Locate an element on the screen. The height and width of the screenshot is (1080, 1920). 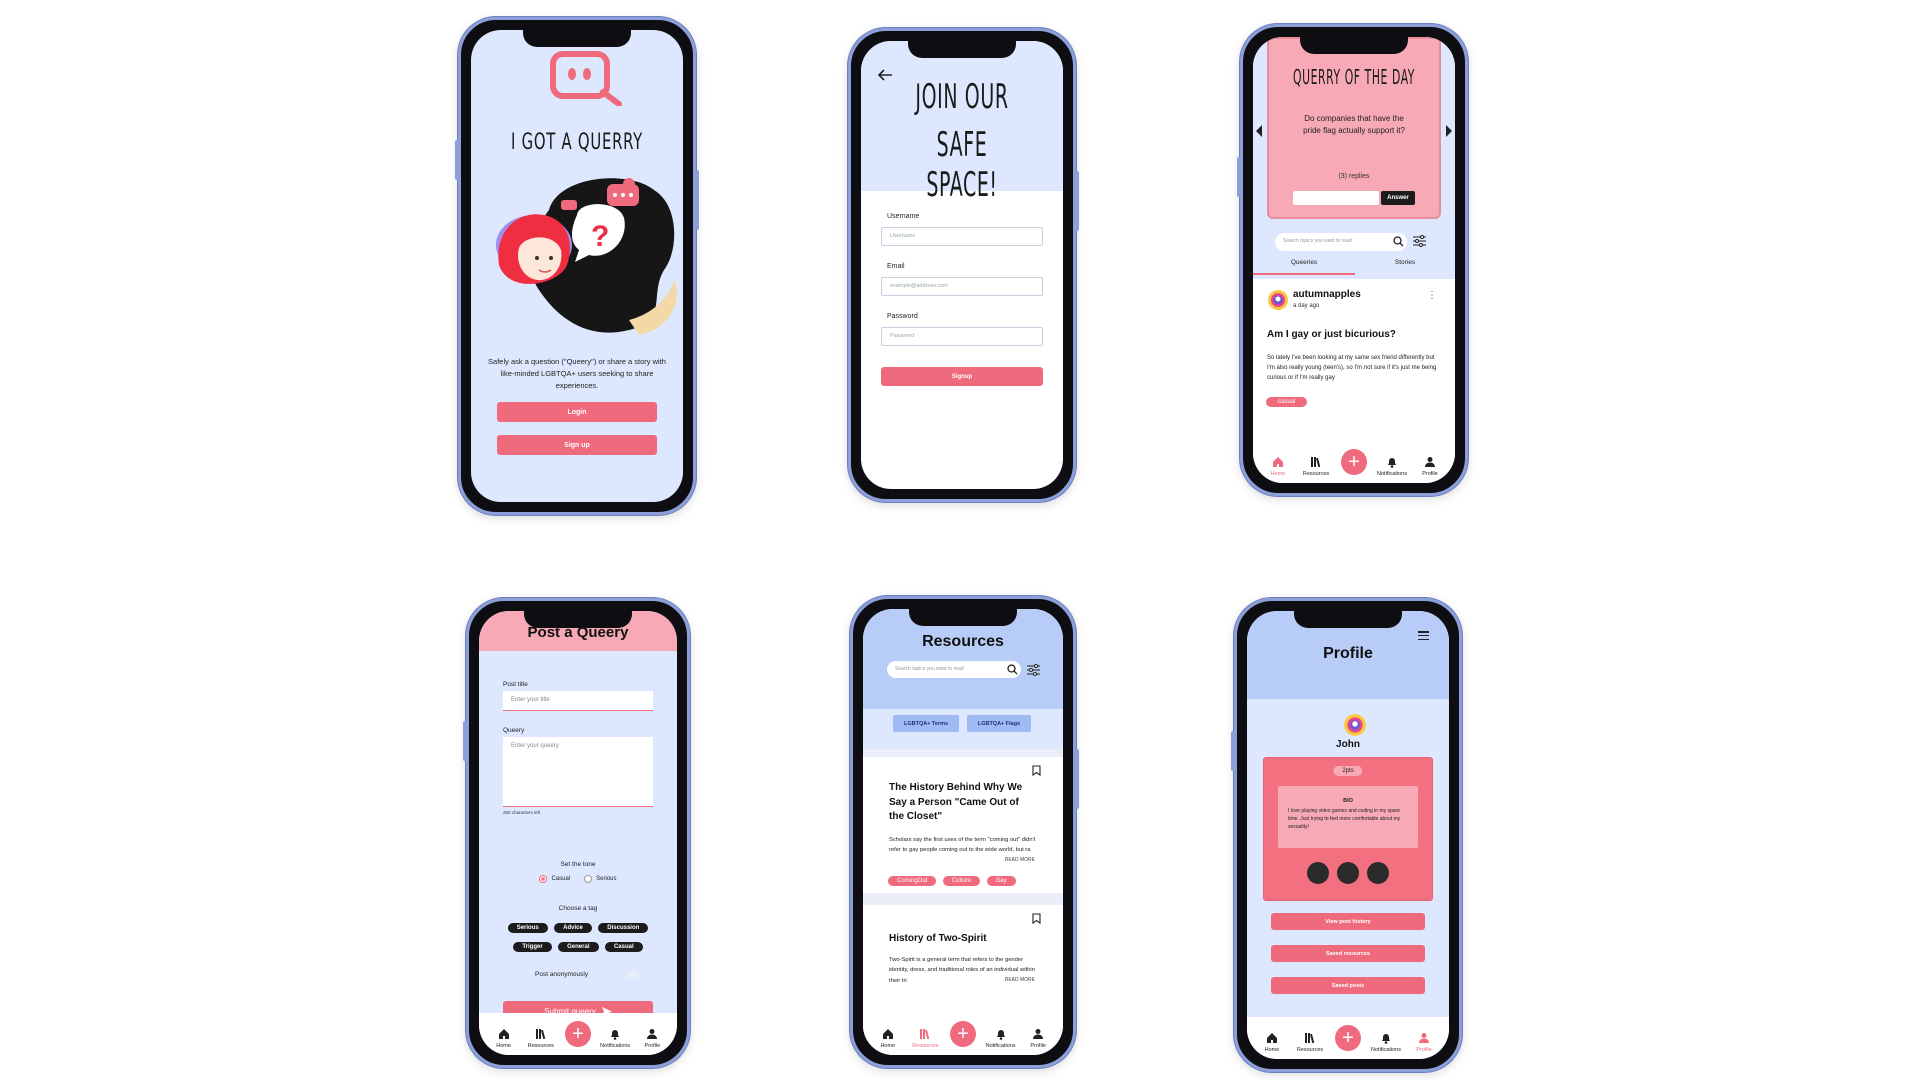
menu-icon is located at coordinates (1423, 636).